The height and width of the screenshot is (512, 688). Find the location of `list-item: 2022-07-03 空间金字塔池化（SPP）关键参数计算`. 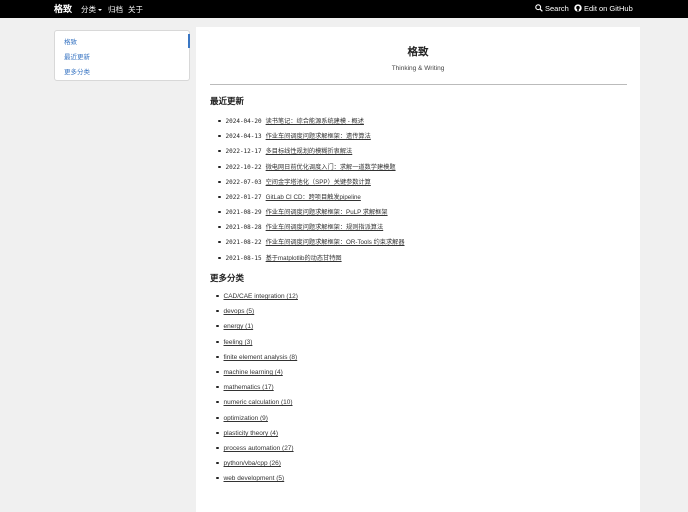

list-item: 2022-07-03 空间金字塔池化（SPP）关键参数计算 is located at coordinates (294, 182).